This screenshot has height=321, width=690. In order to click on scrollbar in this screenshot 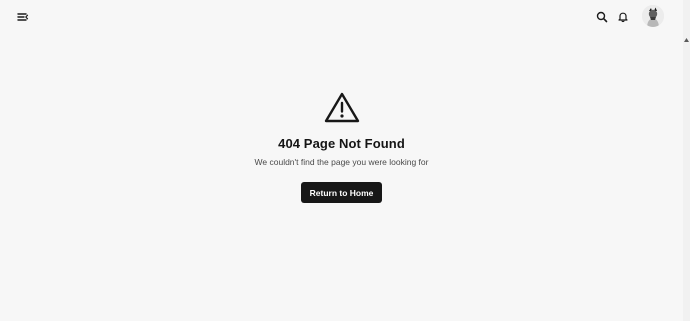, I will do `click(686, 160)`.